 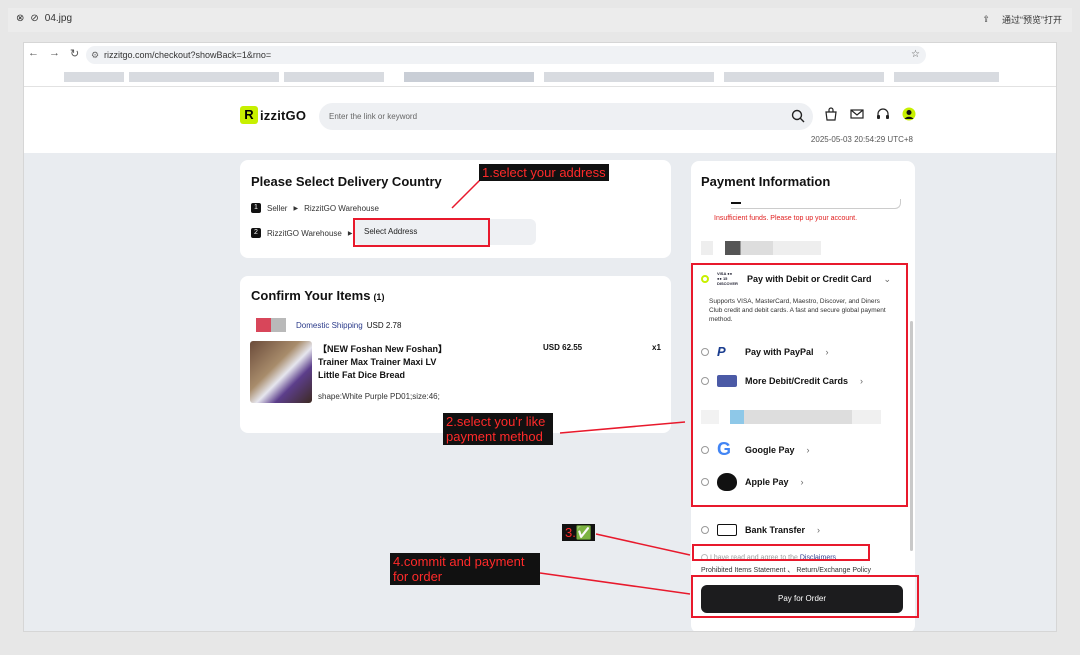 What do you see at coordinates (421, 232) in the screenshot?
I see `annotation-box-address` at bounding box center [421, 232].